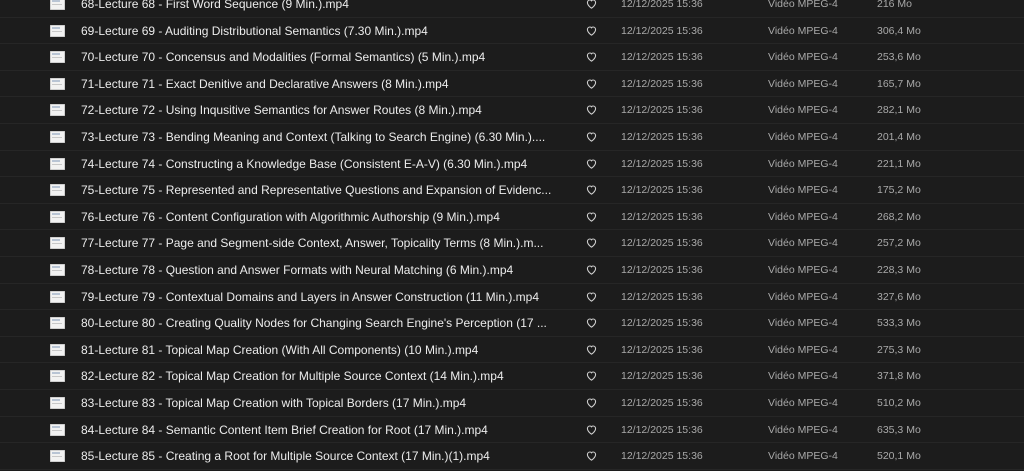 The width and height of the screenshot is (1024, 471). What do you see at coordinates (899, 429) in the screenshot?
I see `file-size: 635,3 Mo` at bounding box center [899, 429].